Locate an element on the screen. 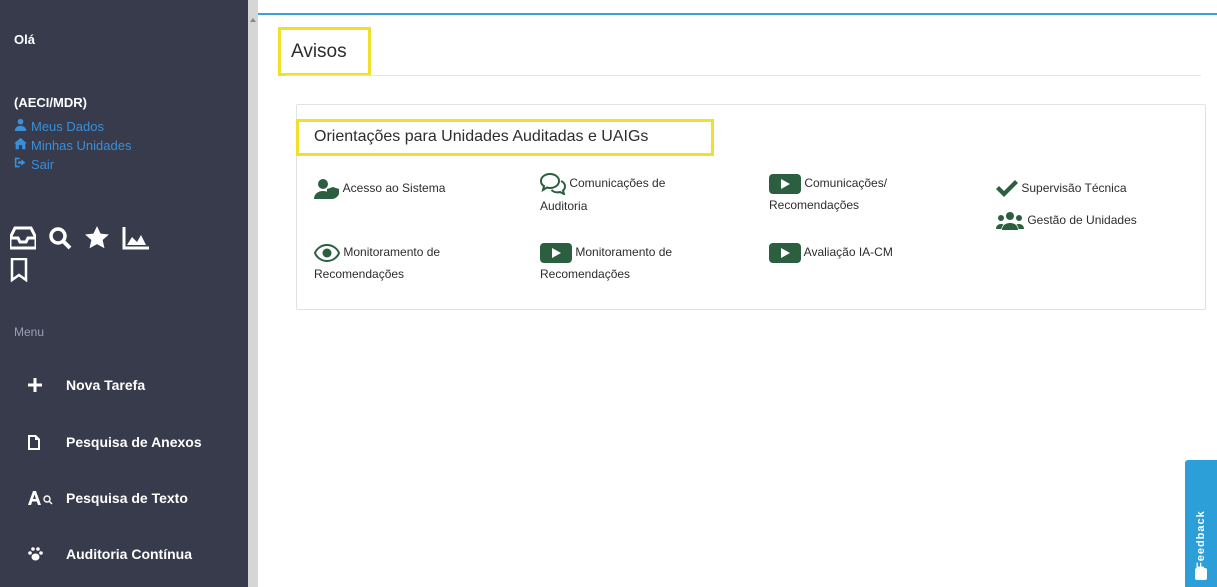  paw-icon is located at coordinates (42, 554).